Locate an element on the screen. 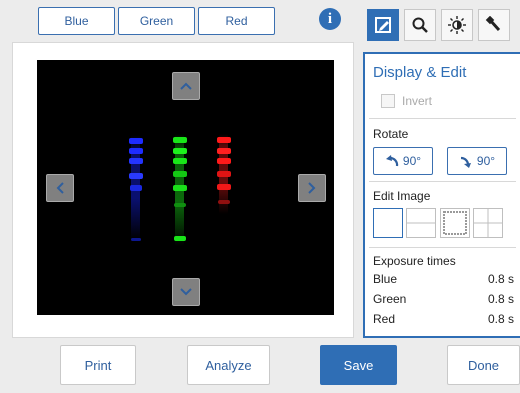 The width and height of the screenshot is (520, 393). zoom-icon is located at coordinates (420, 25).